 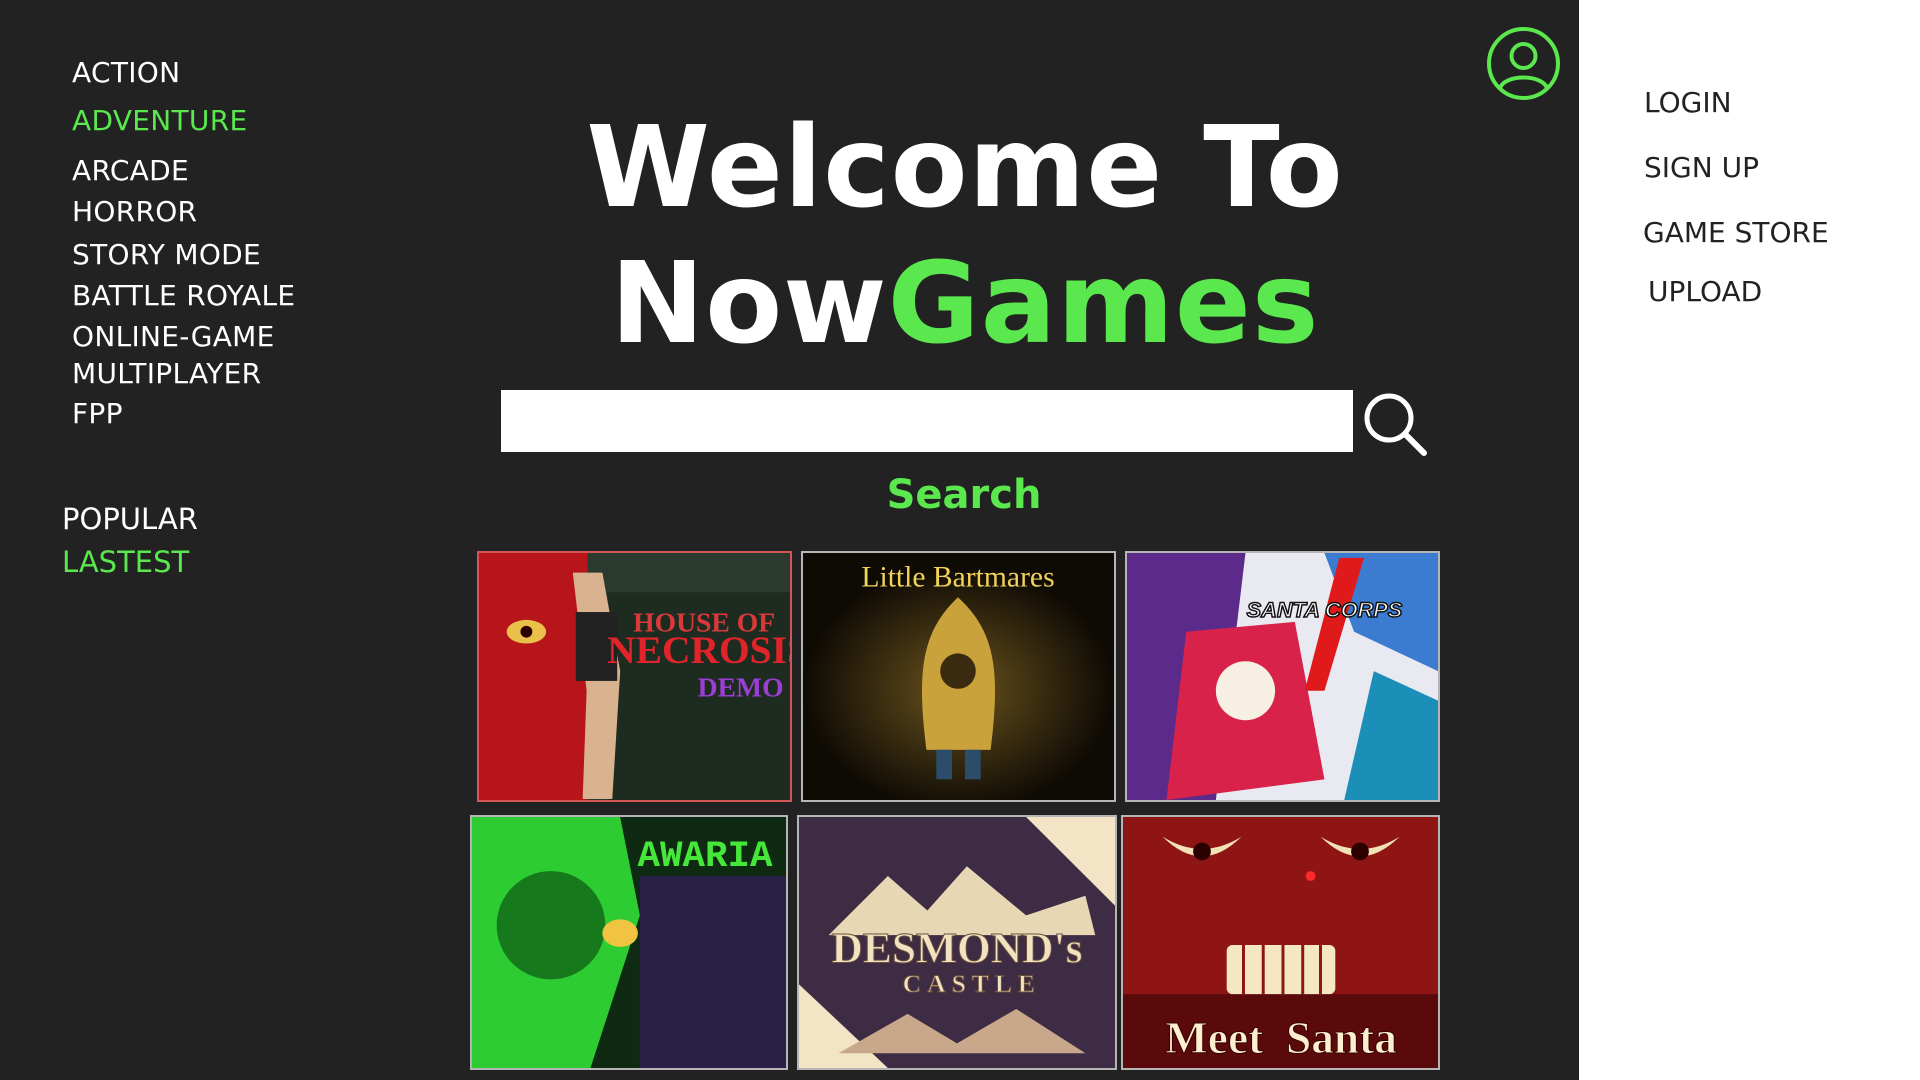 I want to click on cover-title: Meet Santa, so click(x=1281, y=1038).